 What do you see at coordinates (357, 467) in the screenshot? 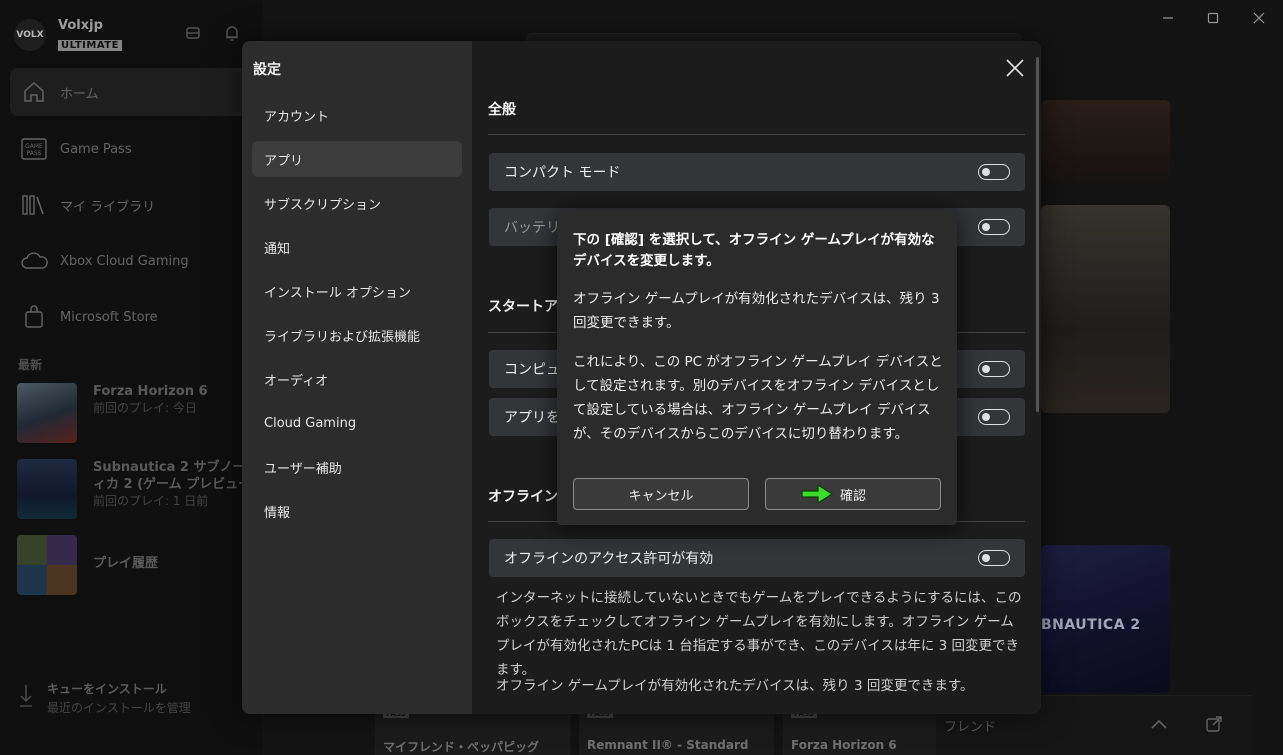
I see `settings-menu-accessibility: ユーザー補助` at bounding box center [357, 467].